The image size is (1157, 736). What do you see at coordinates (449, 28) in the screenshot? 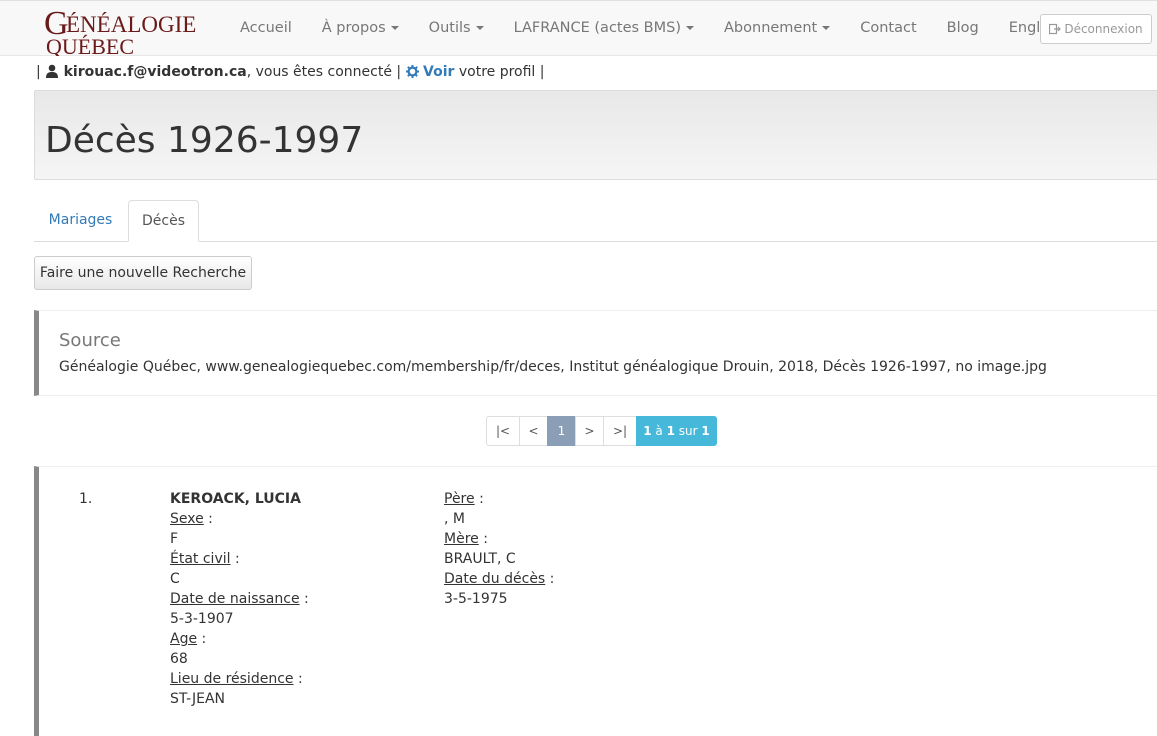
I see `nav-label: Outils` at bounding box center [449, 28].